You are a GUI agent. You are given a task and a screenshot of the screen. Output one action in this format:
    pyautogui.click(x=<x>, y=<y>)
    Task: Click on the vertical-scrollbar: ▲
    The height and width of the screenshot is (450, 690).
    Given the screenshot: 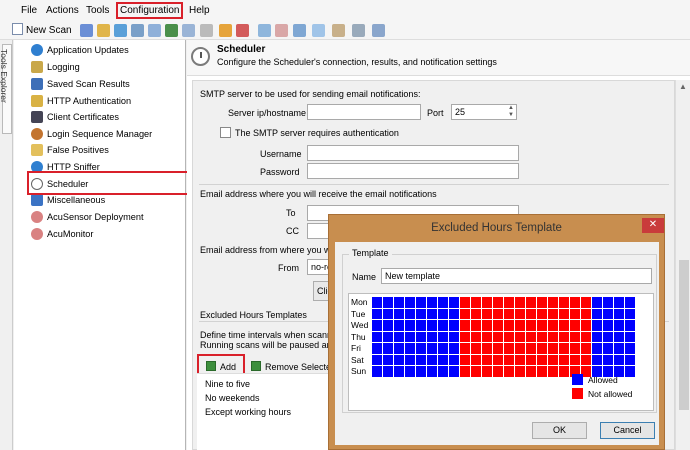 What is the action you would take?
    pyautogui.click(x=682, y=265)
    